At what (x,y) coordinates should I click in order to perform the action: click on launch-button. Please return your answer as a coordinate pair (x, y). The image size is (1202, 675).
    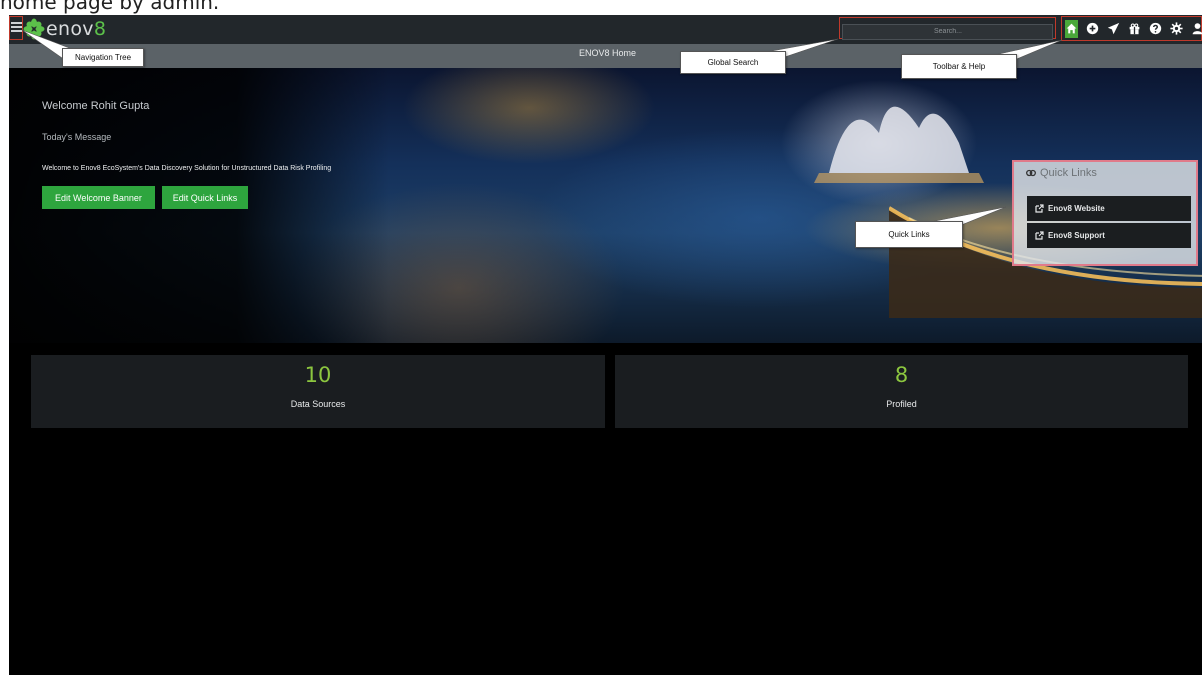
    Looking at the image, I should click on (1113, 29).